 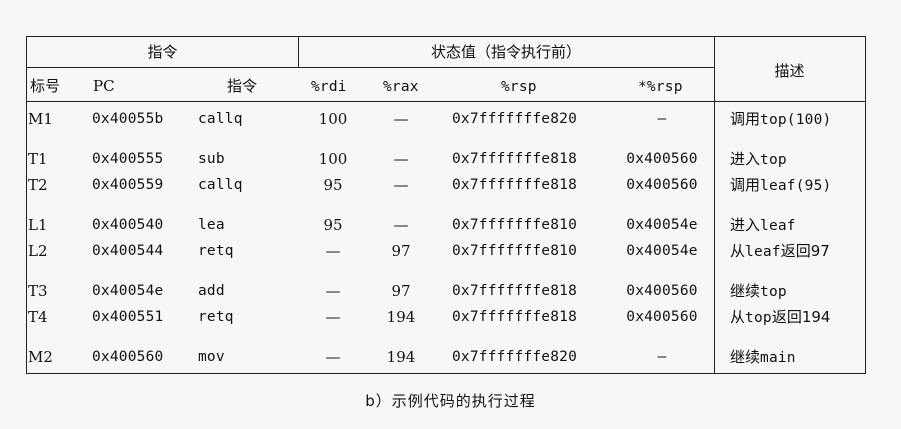 What do you see at coordinates (40, 119) in the screenshot?
I see `cell-label: M1` at bounding box center [40, 119].